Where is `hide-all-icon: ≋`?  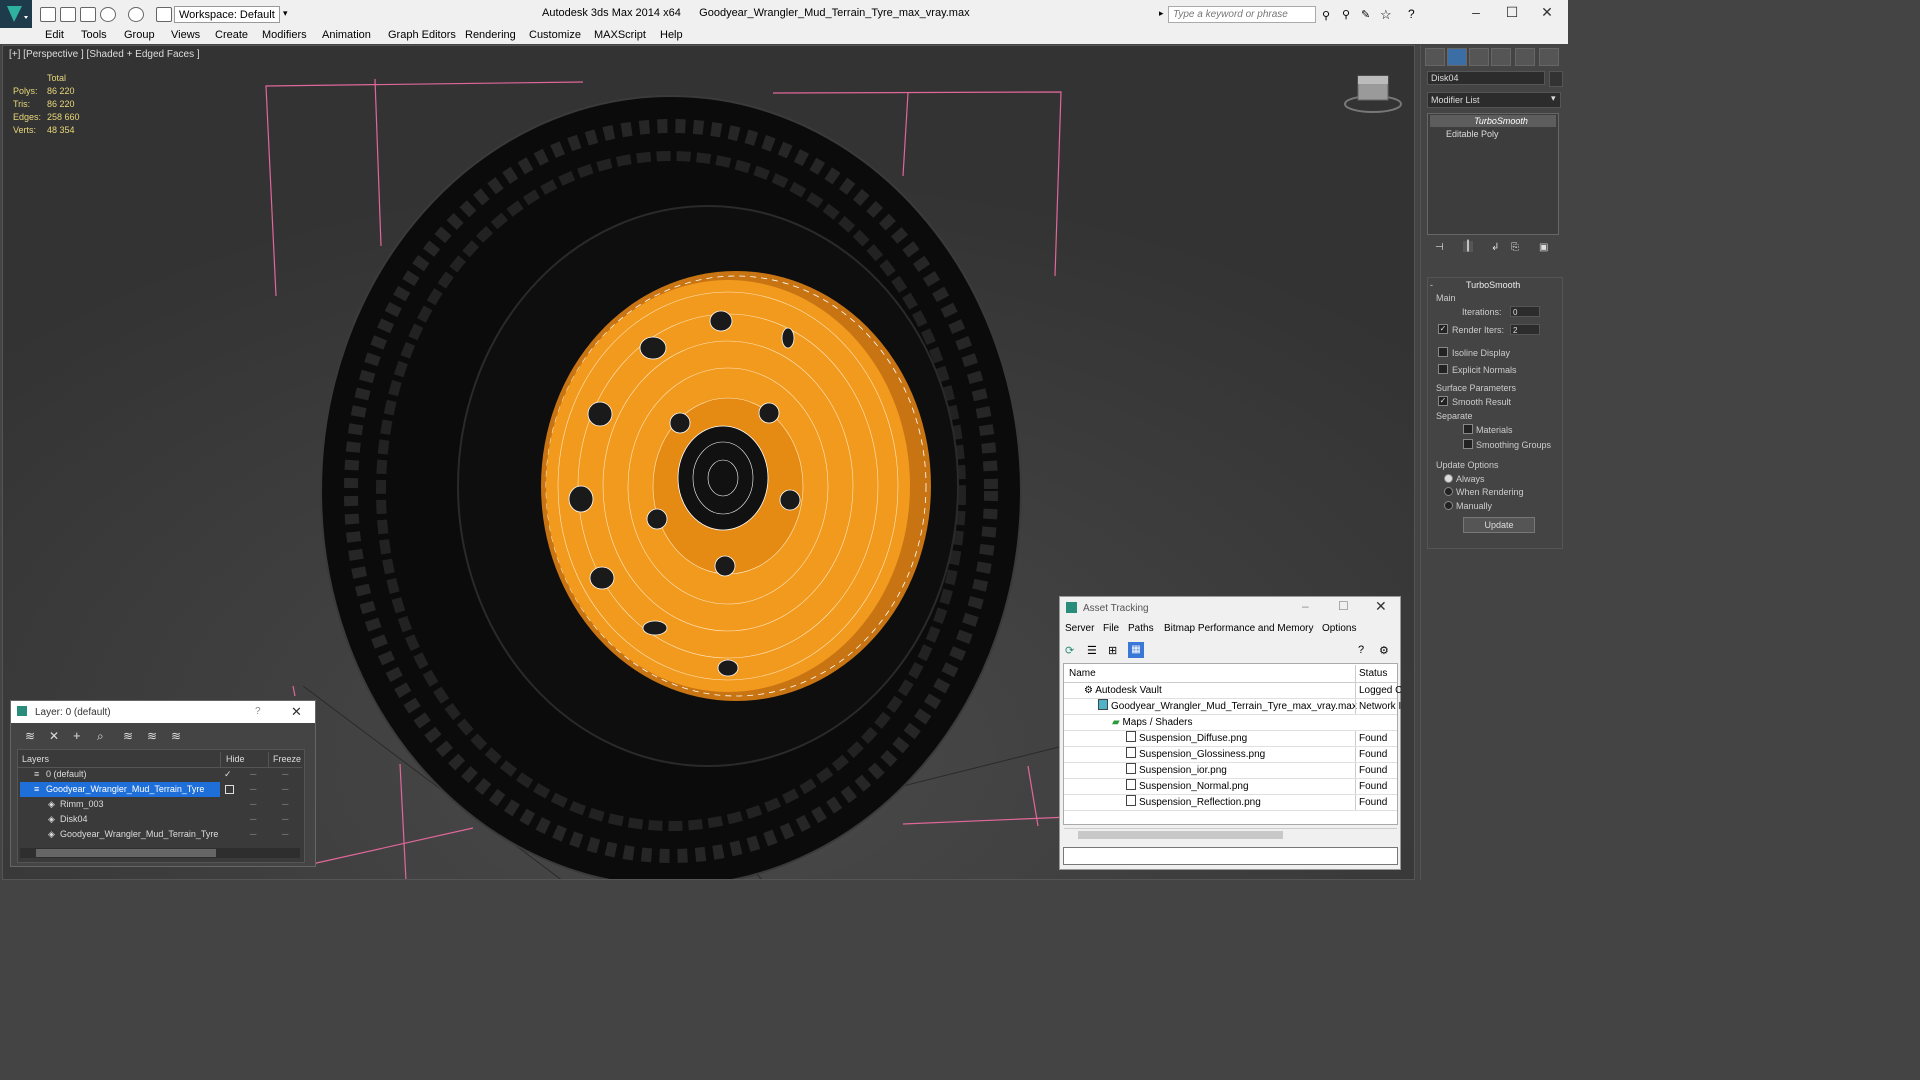
hide-all-icon: ≋ is located at coordinates (152, 736).